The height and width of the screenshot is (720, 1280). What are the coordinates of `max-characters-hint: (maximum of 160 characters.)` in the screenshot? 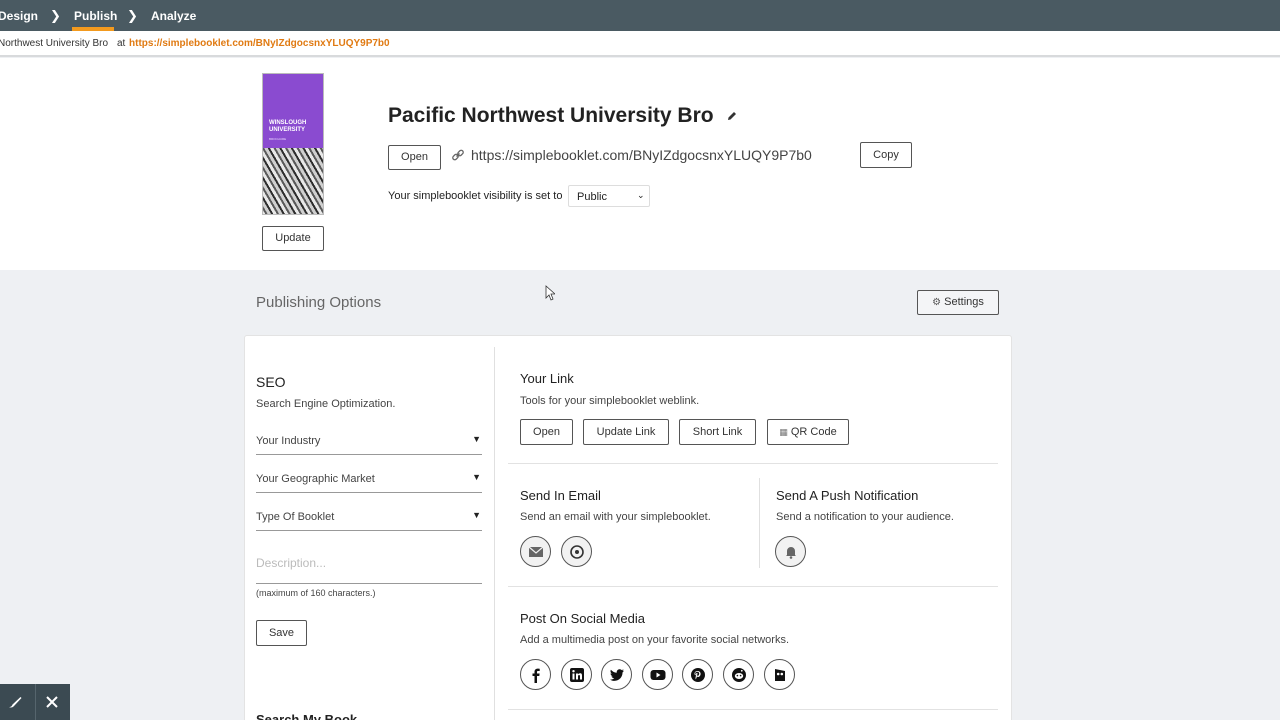 It's located at (316, 593).